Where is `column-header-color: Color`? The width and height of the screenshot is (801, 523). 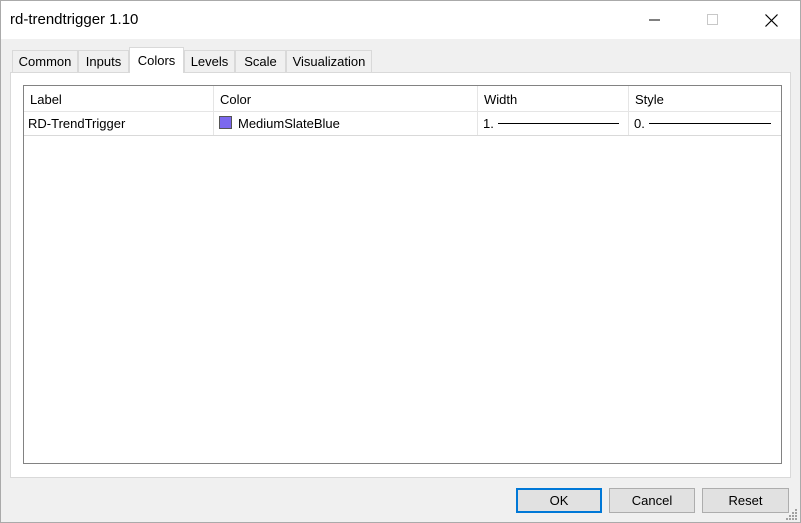
column-header-color: Color is located at coordinates (346, 98).